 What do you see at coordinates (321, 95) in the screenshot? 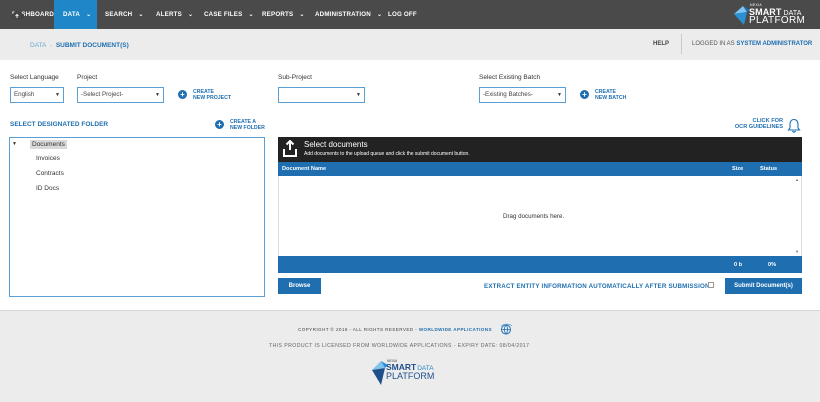
I see `subproject-select: ▼` at bounding box center [321, 95].